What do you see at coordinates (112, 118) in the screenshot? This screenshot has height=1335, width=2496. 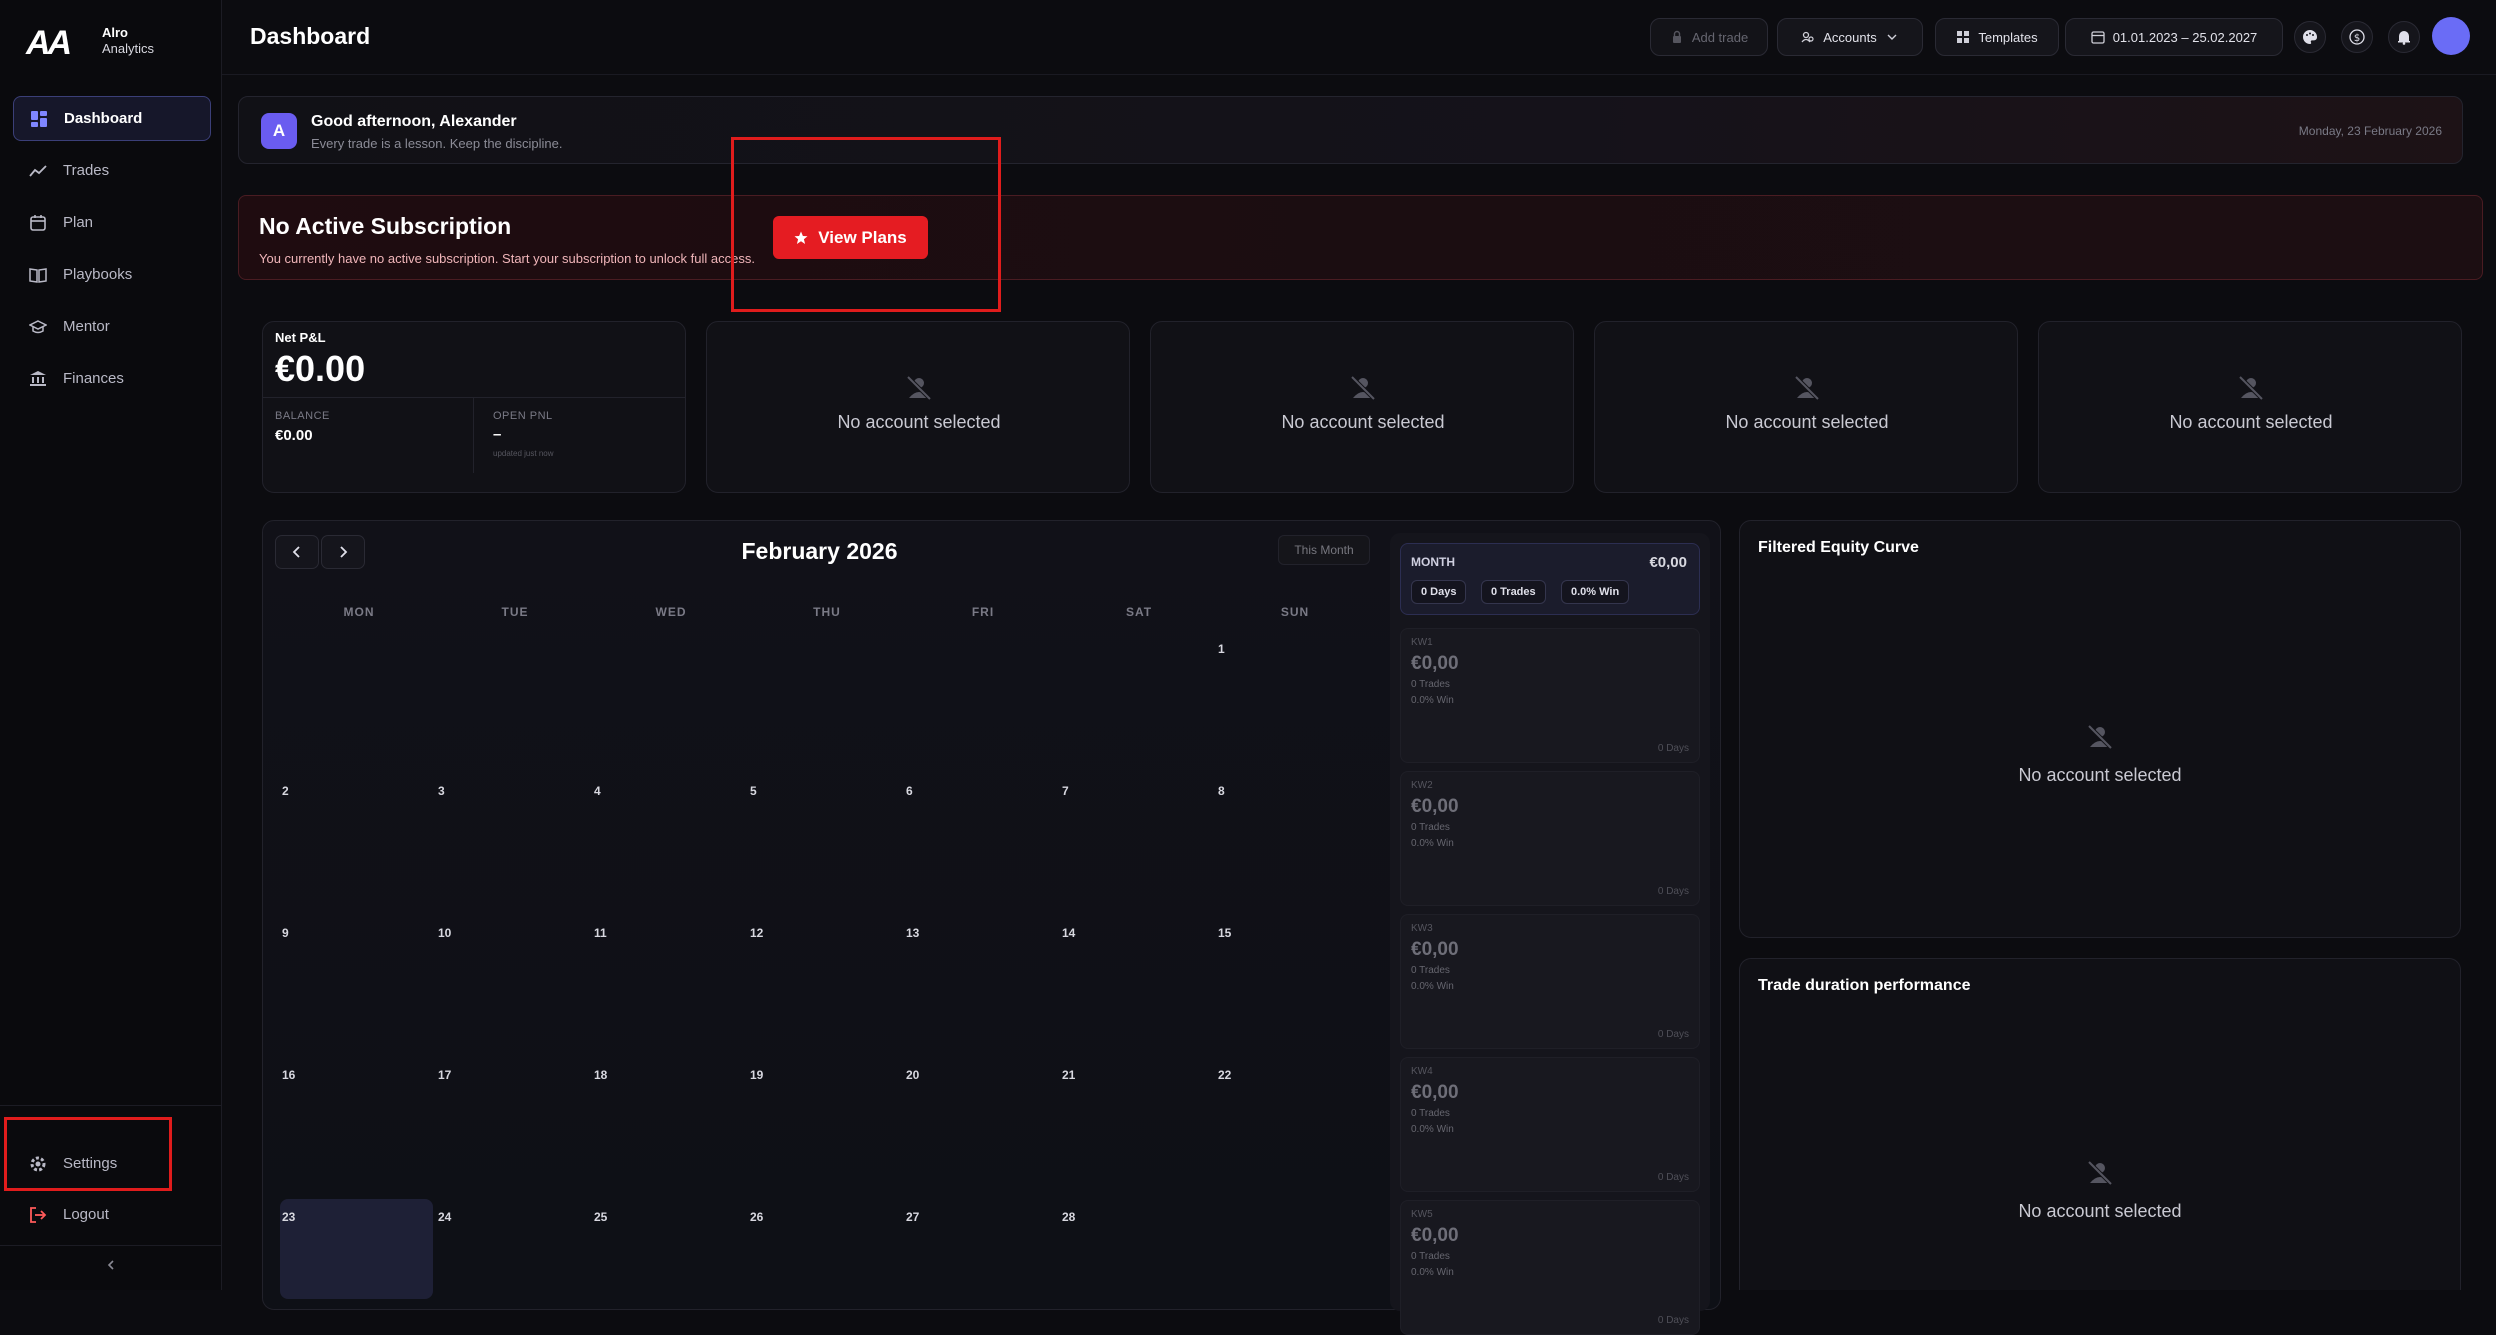 I see `sidebar-item-dashboard: Dashboard` at bounding box center [112, 118].